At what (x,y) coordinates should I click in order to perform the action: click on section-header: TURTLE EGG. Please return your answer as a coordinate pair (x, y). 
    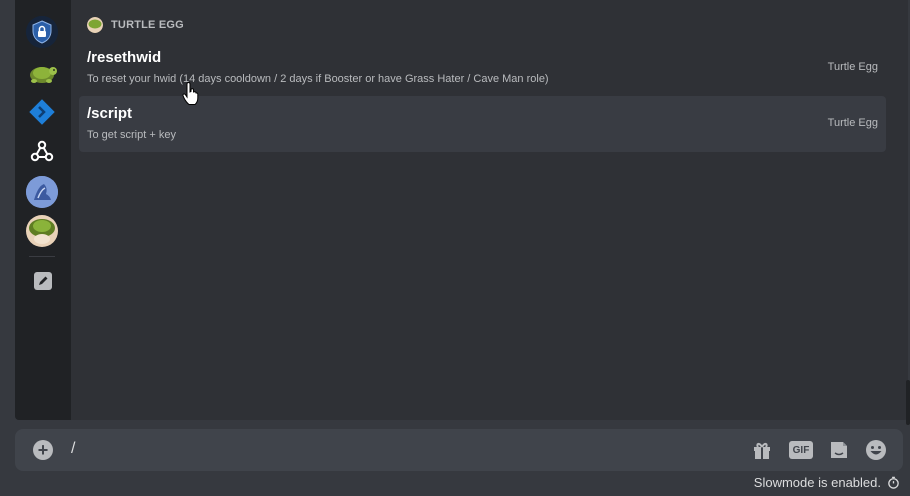
    Looking at the image, I should click on (135, 25).